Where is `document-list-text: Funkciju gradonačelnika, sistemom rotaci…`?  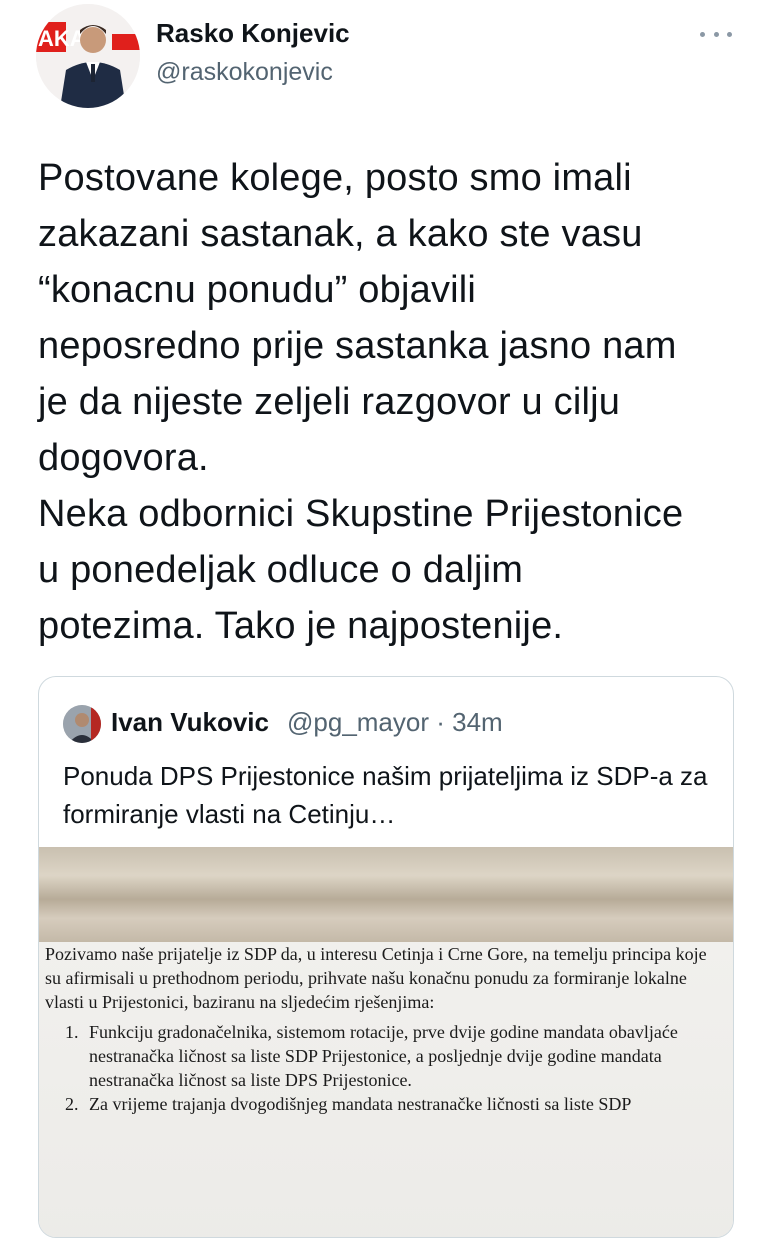 document-list-text: Funkciju gradonačelnika, sistemom rotaci… is located at coordinates (383, 1056).